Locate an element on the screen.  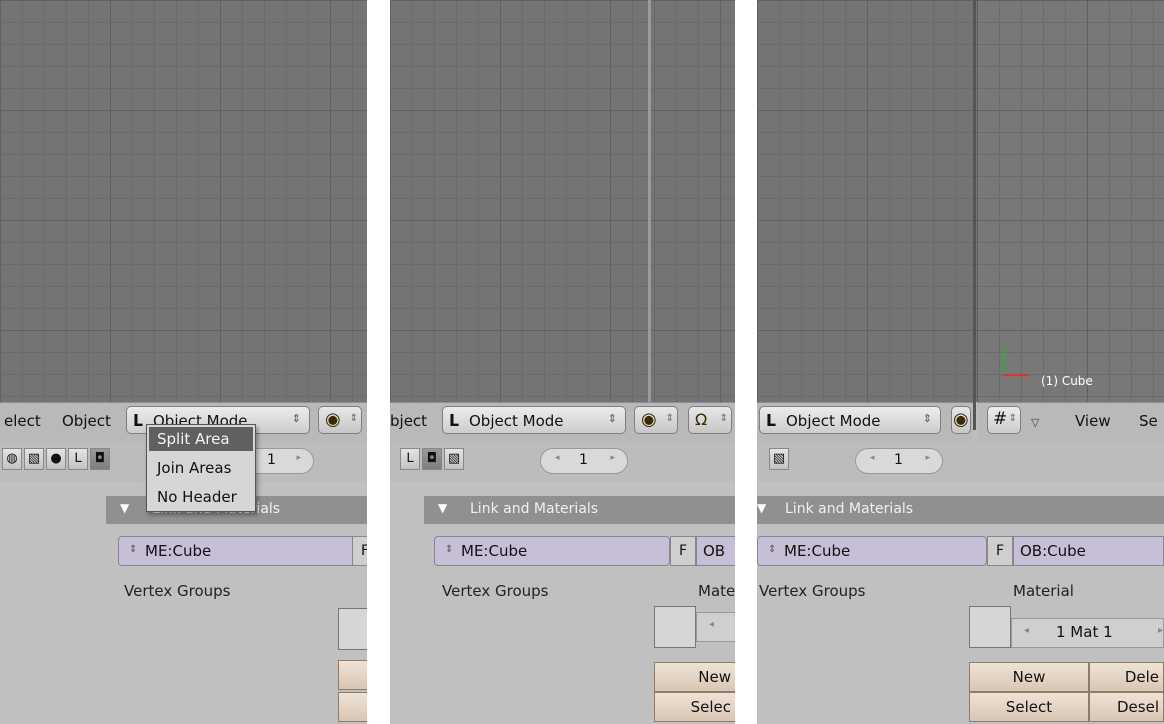
menu-object: Object is located at coordinates (86, 421).